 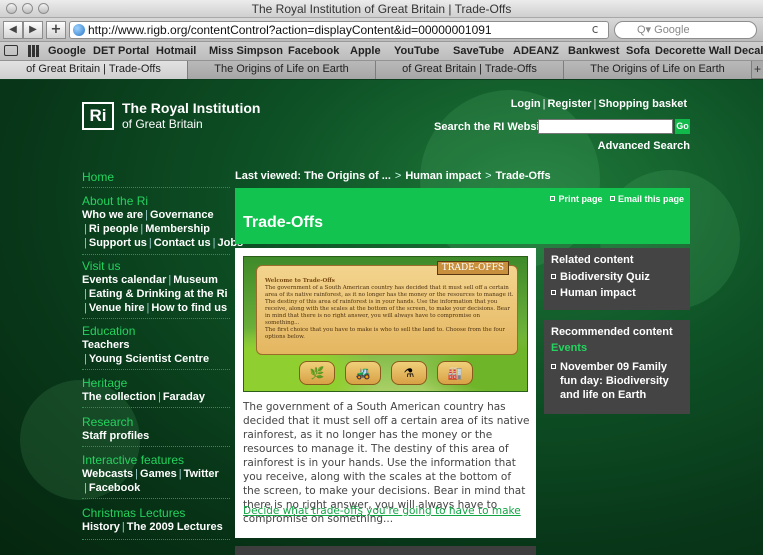 What do you see at coordinates (176, 51) in the screenshot?
I see `bookmark-item: Hotmail` at bounding box center [176, 51].